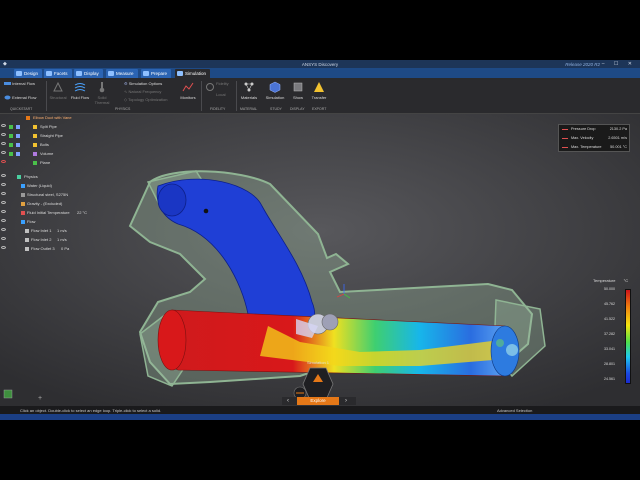  I want to click on simulation-options-button: ⚙ Simulation Options, so click(143, 83).